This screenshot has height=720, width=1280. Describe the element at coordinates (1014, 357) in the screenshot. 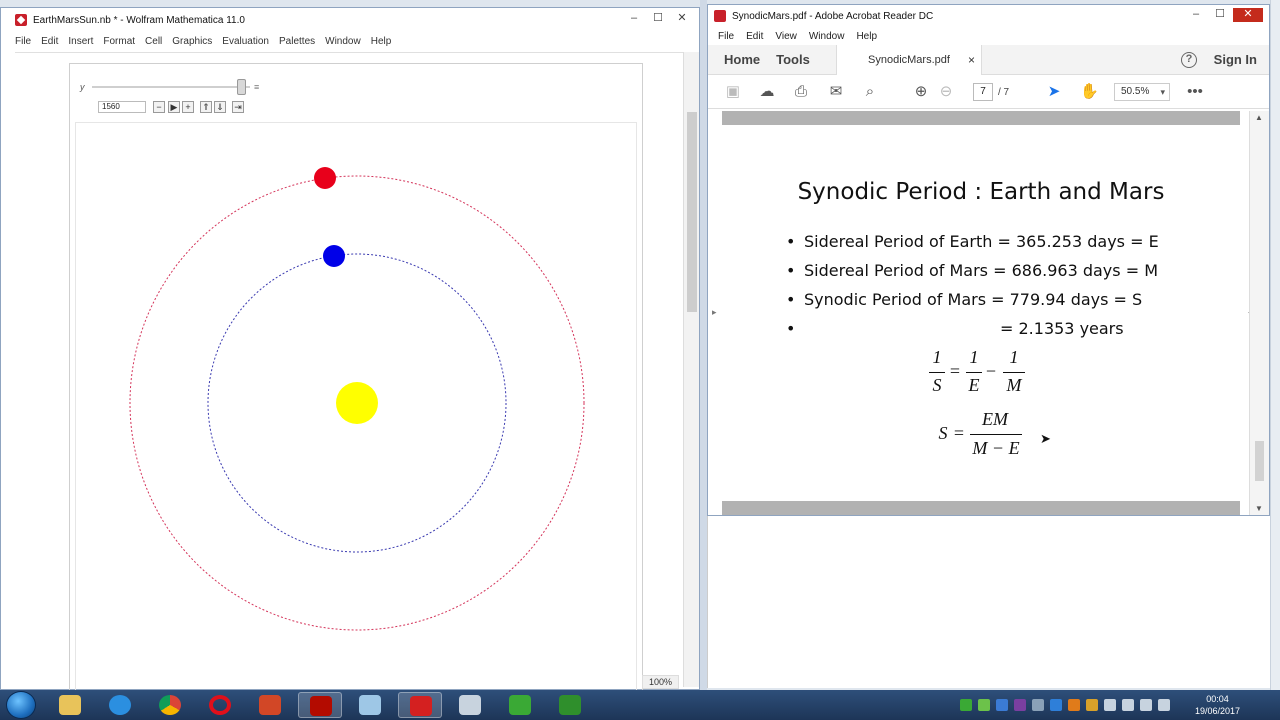

I see `eq1-b-numerator: 1` at that location.